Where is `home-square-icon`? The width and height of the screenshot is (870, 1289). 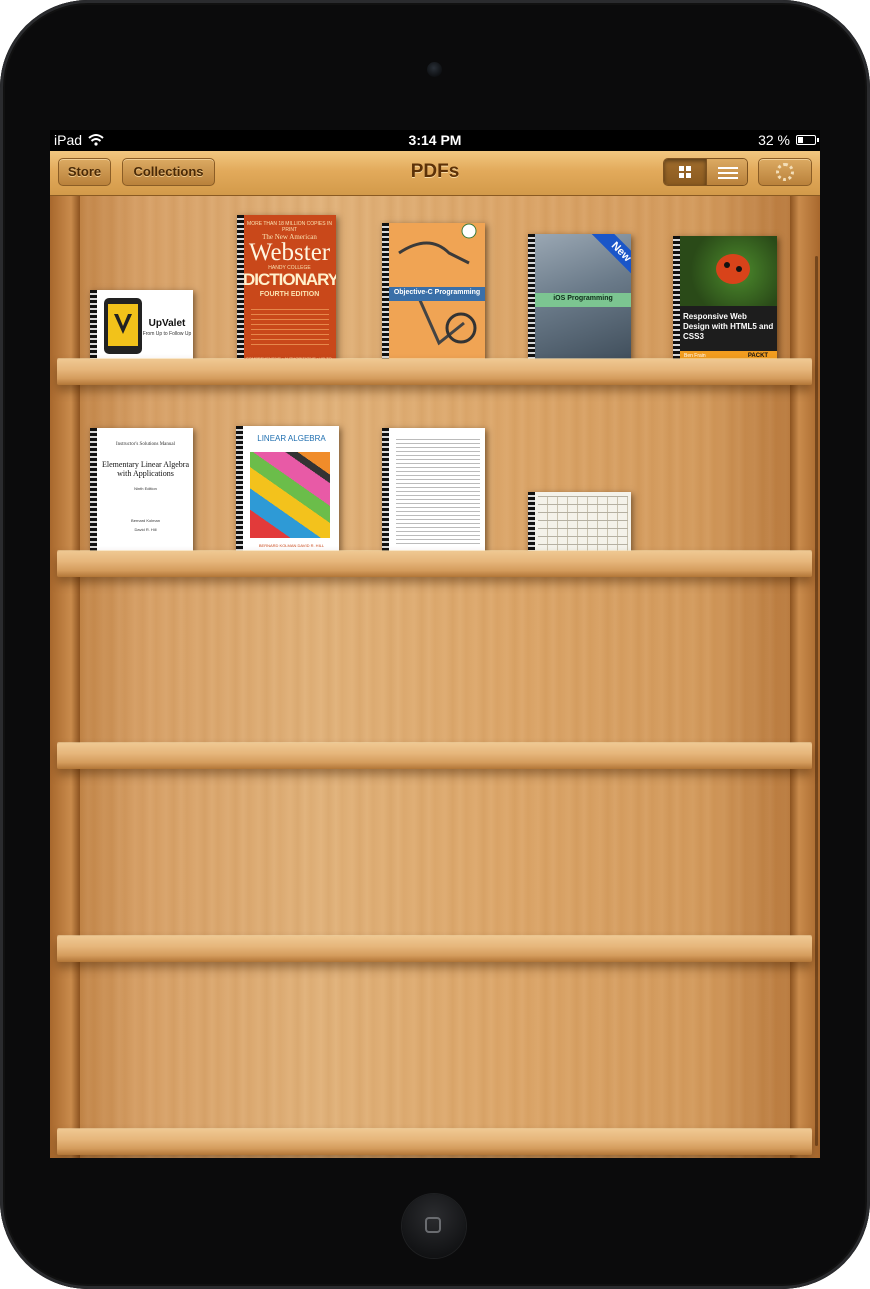
home-square-icon is located at coordinates (433, 1225).